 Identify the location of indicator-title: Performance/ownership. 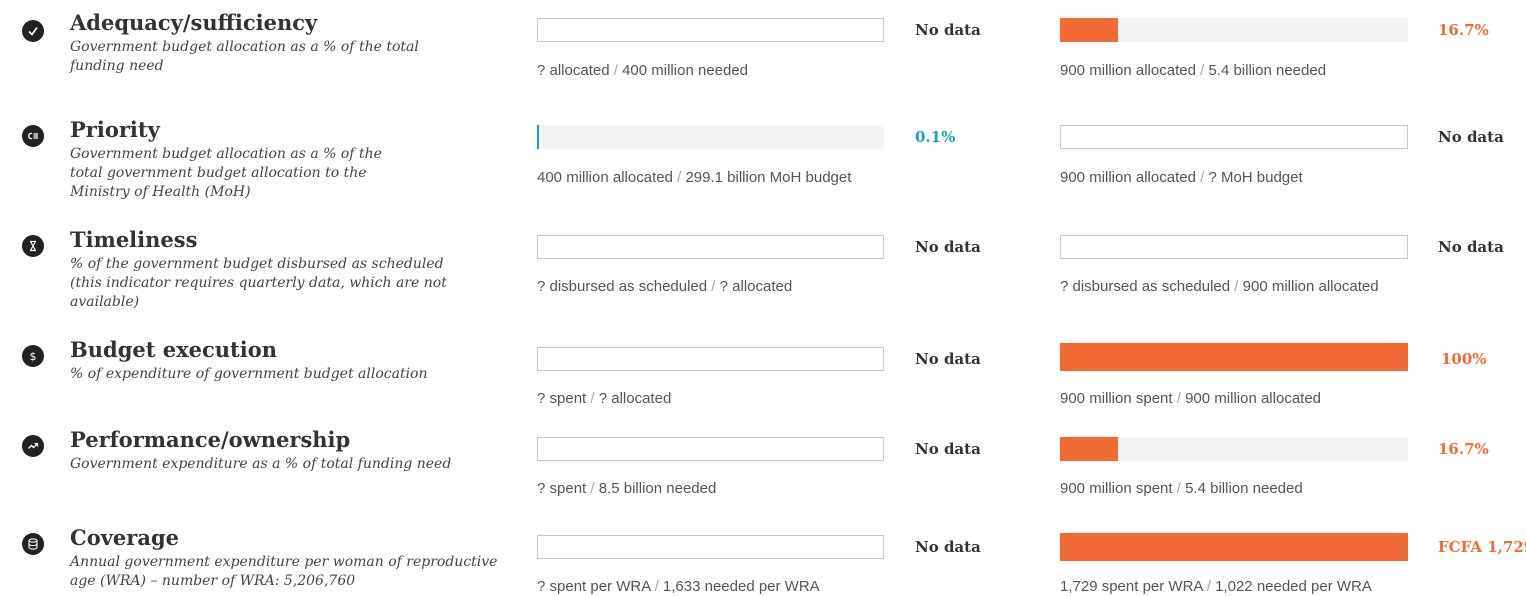
(210, 439).